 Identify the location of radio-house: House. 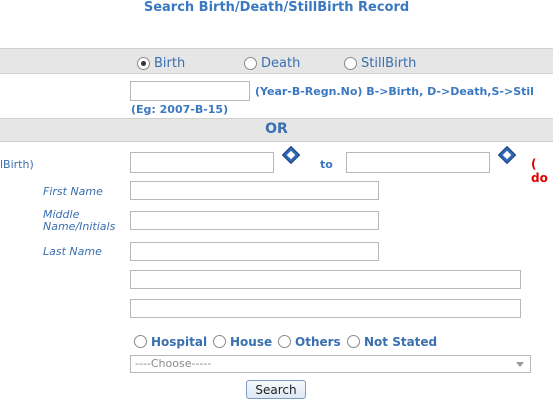
(242, 340).